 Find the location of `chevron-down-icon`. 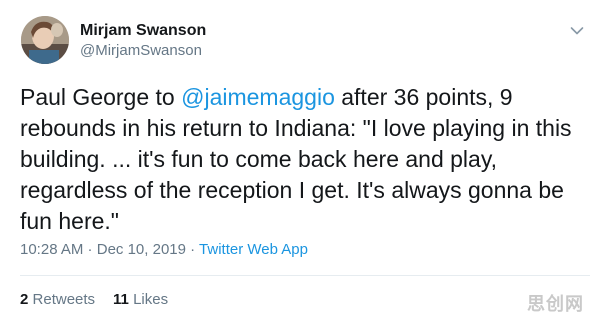

chevron-down-icon is located at coordinates (577, 31).